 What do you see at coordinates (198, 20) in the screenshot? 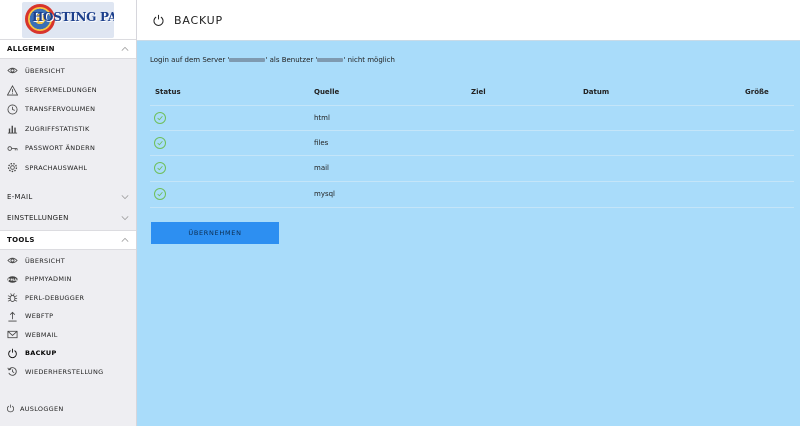
I see `page-title: BACKUP` at bounding box center [198, 20].